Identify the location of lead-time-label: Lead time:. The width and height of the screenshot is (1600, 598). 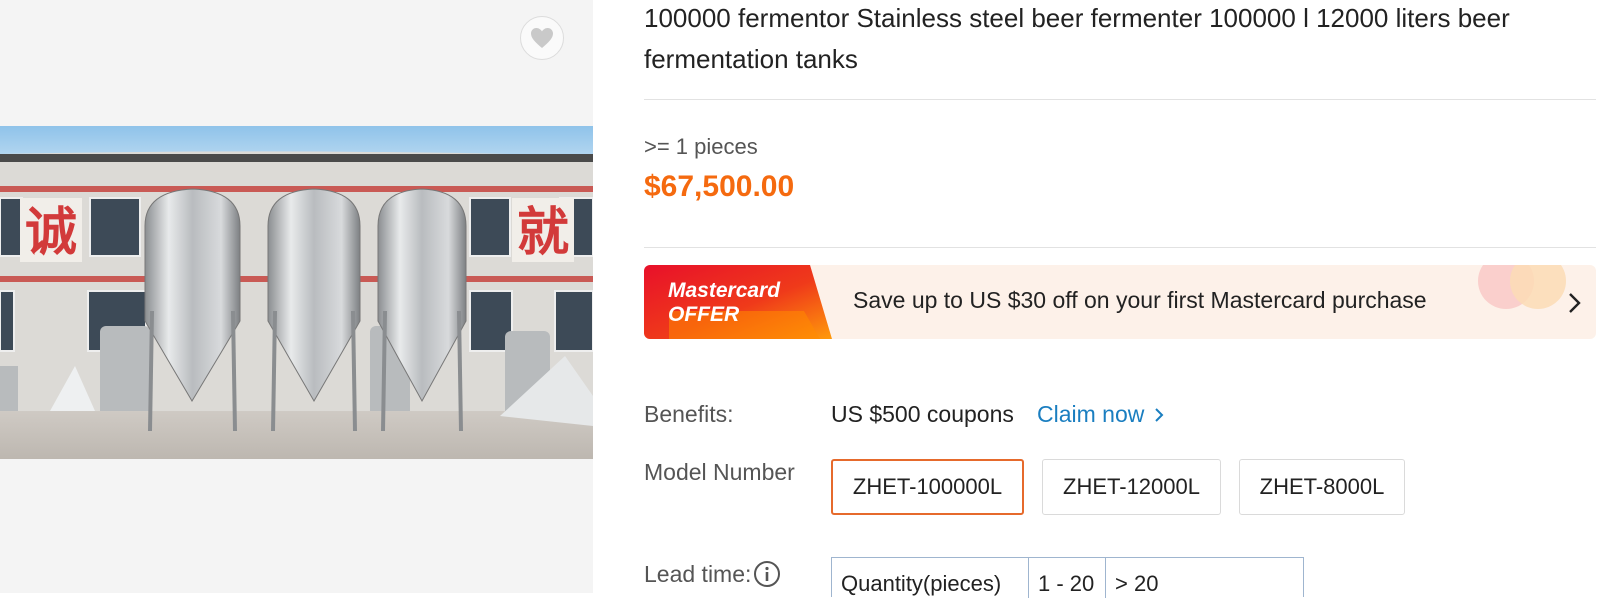
(712, 574).